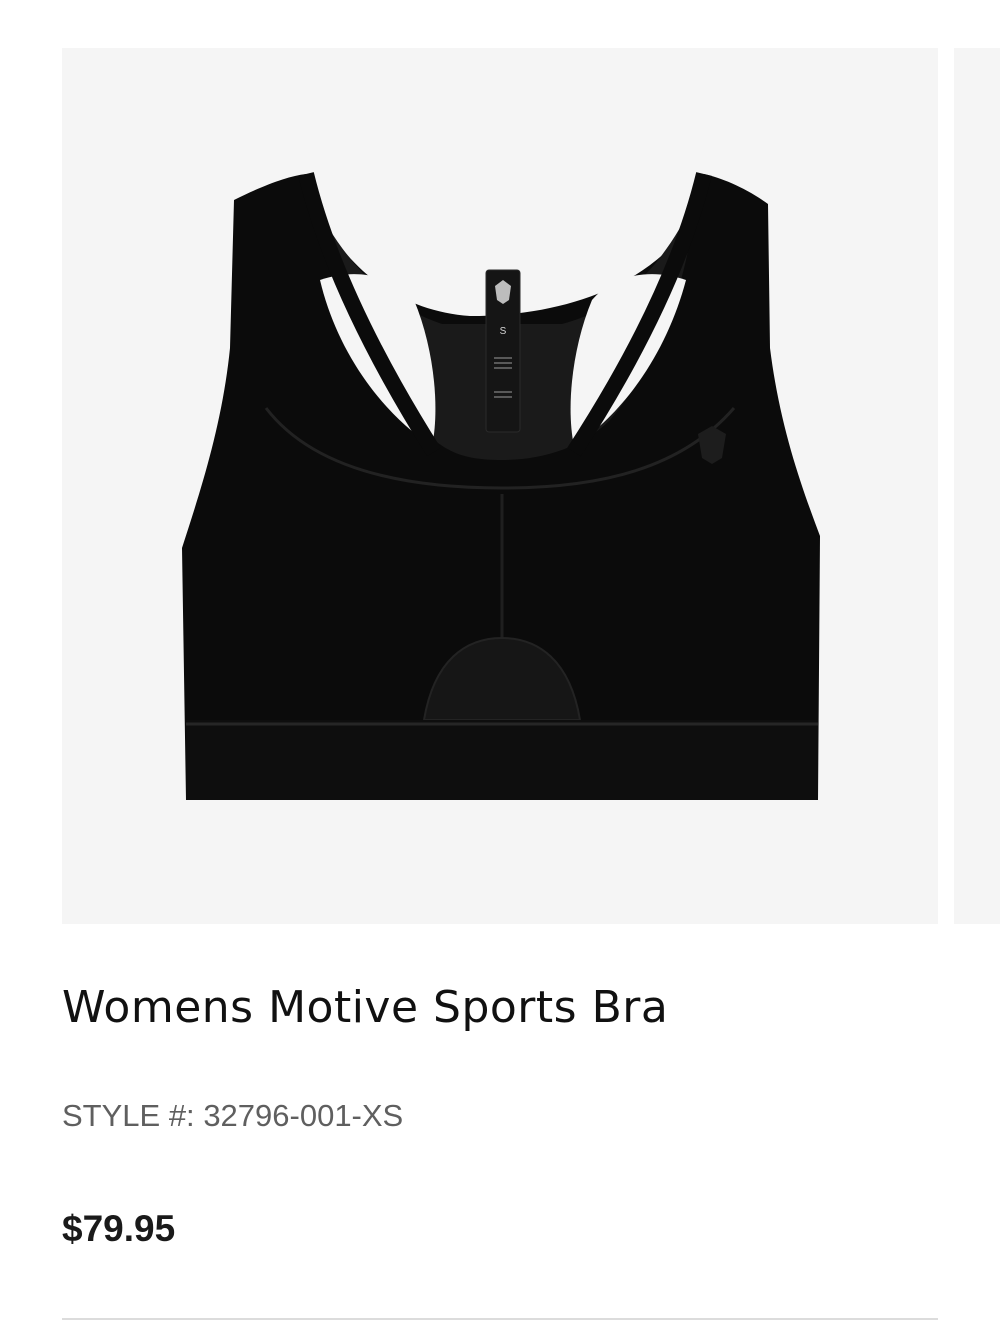 This screenshot has height=1333, width=1000. Describe the element at coordinates (502, 760) in the screenshot. I see `underband` at that location.